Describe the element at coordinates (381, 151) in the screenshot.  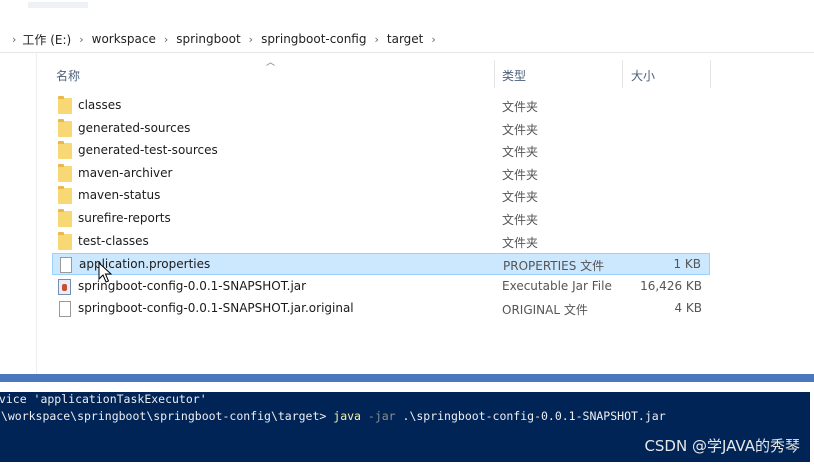
I see `file-row: generated-test-sources 文件夹` at that location.